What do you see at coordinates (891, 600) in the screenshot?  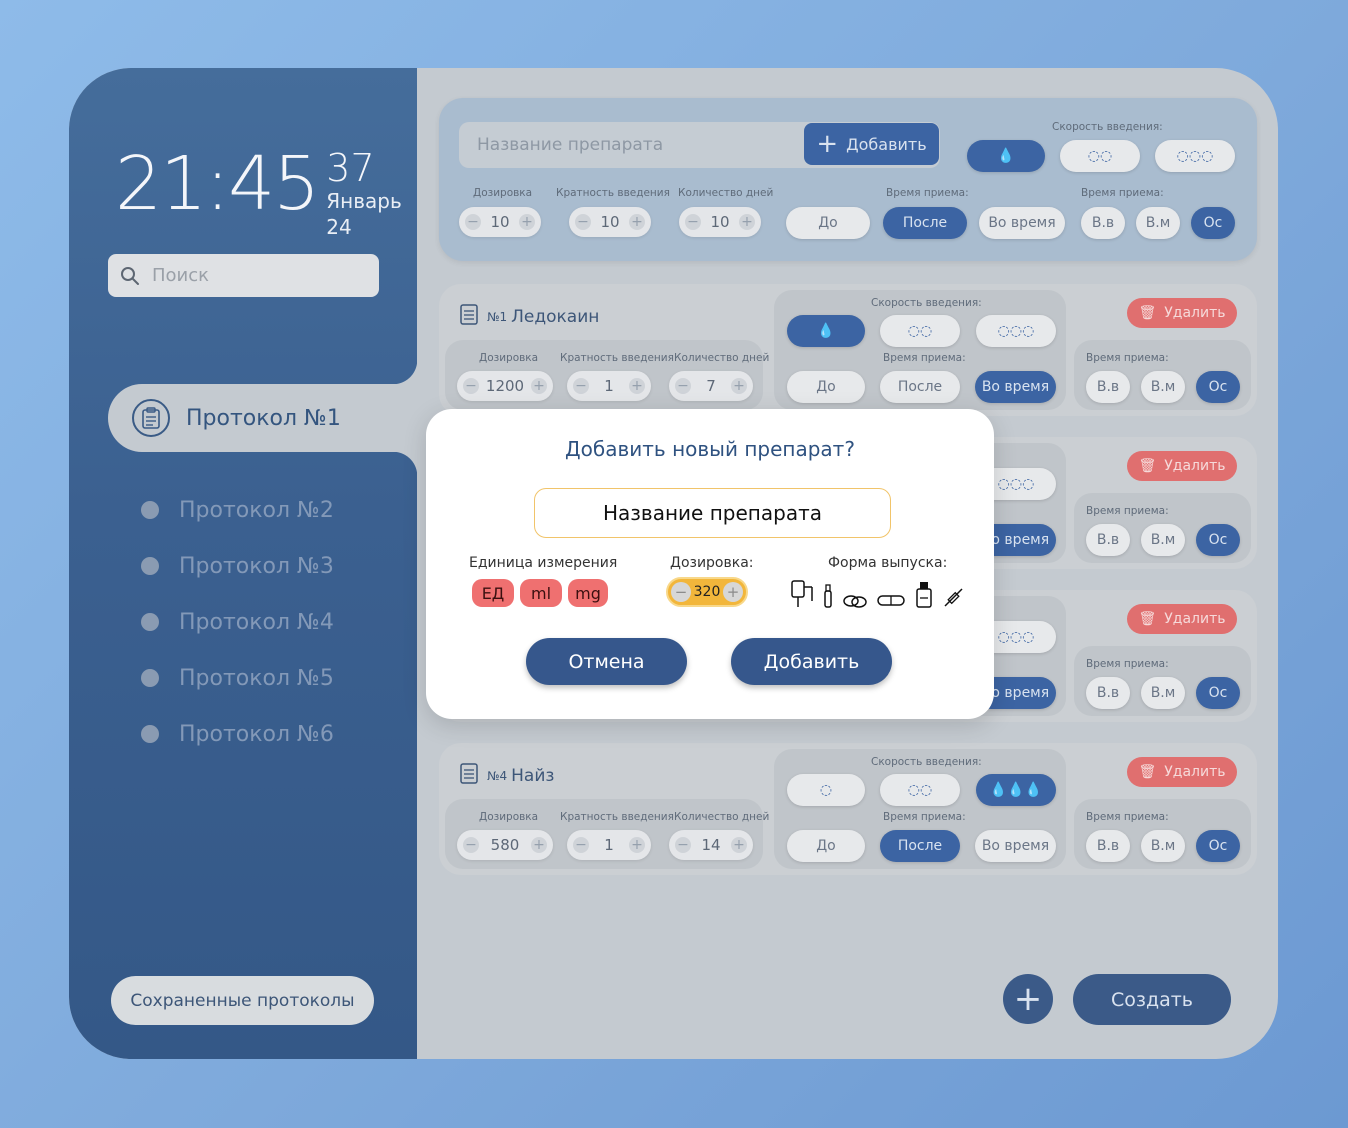 I see `capsule-icon` at bounding box center [891, 600].